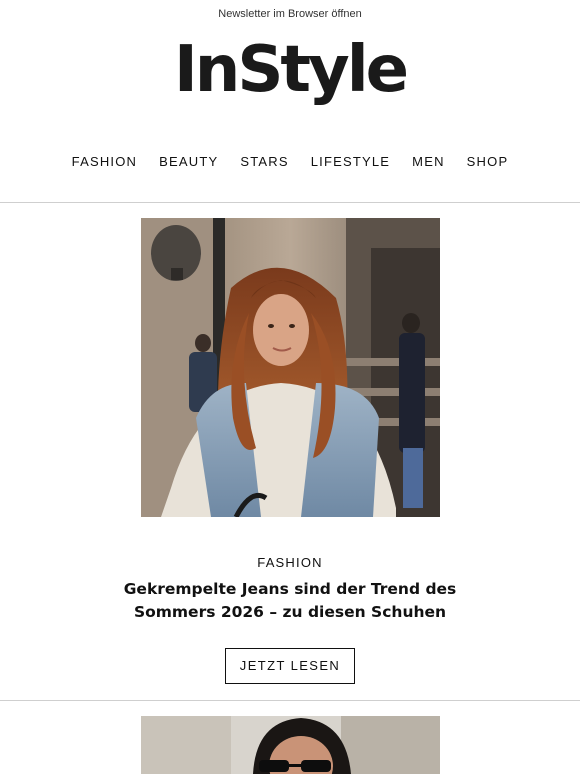  Describe the element at coordinates (290, 700) in the screenshot. I see `article-divider` at that location.